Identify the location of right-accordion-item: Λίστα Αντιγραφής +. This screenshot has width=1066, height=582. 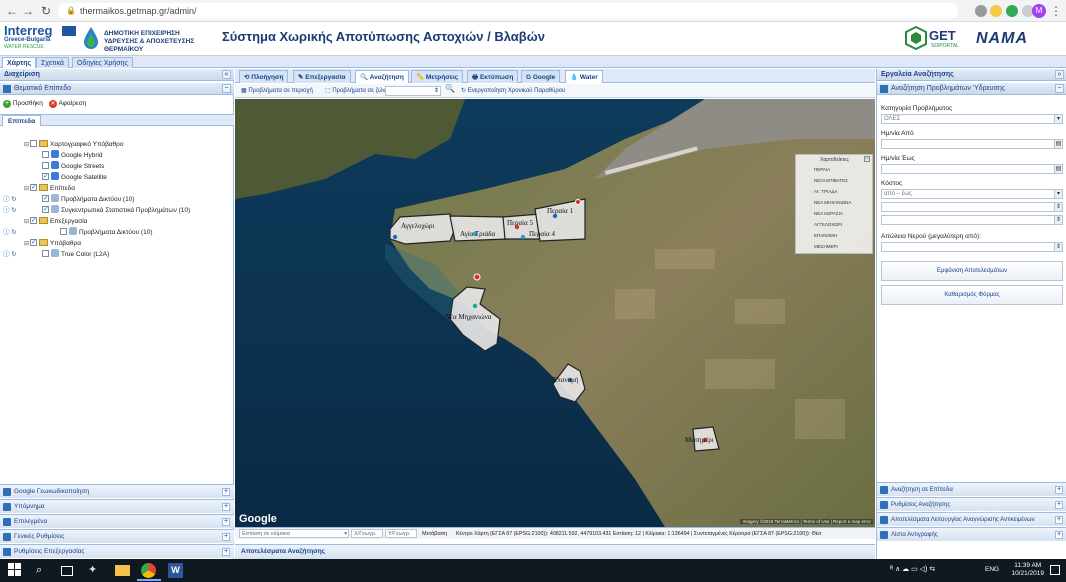
(971, 534).